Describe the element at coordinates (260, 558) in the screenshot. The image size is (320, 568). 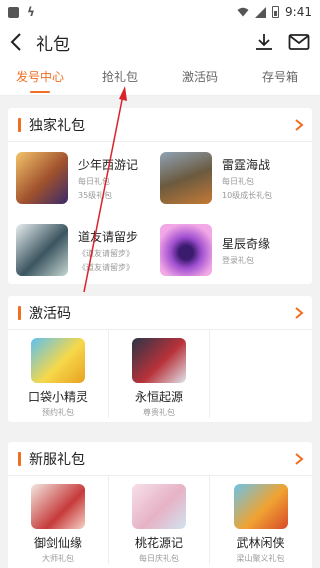
I see `gift-type: 梁山聚义礼包` at that location.